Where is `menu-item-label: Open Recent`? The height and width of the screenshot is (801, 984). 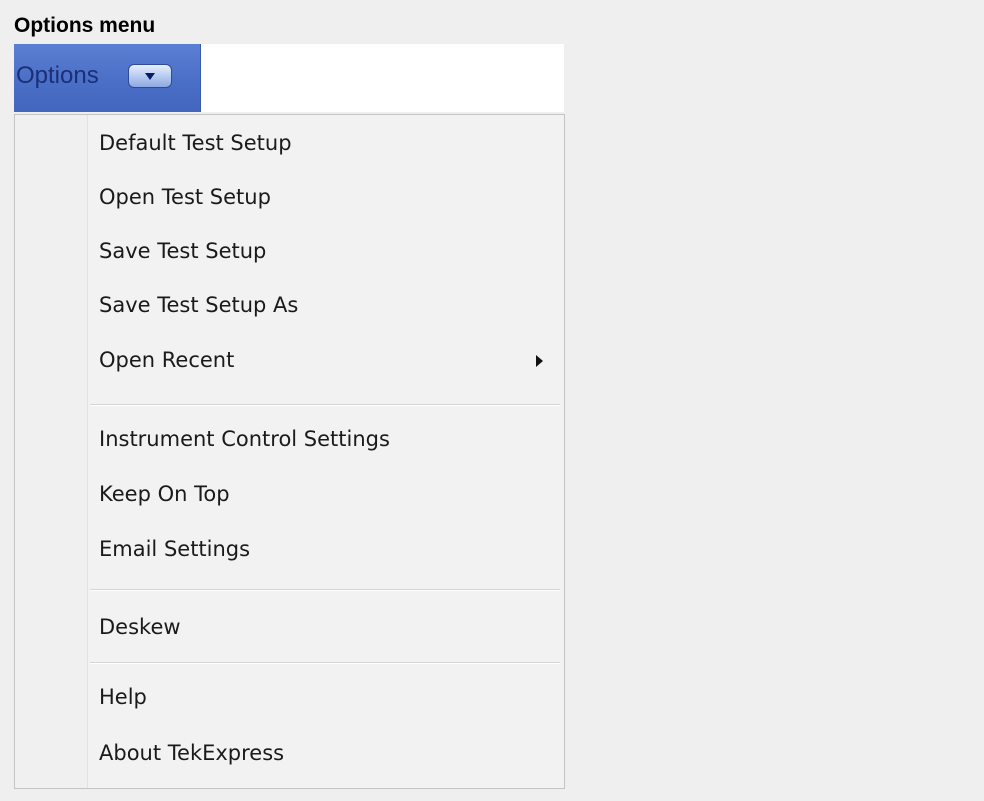
menu-item-label: Open Recent is located at coordinates (167, 360).